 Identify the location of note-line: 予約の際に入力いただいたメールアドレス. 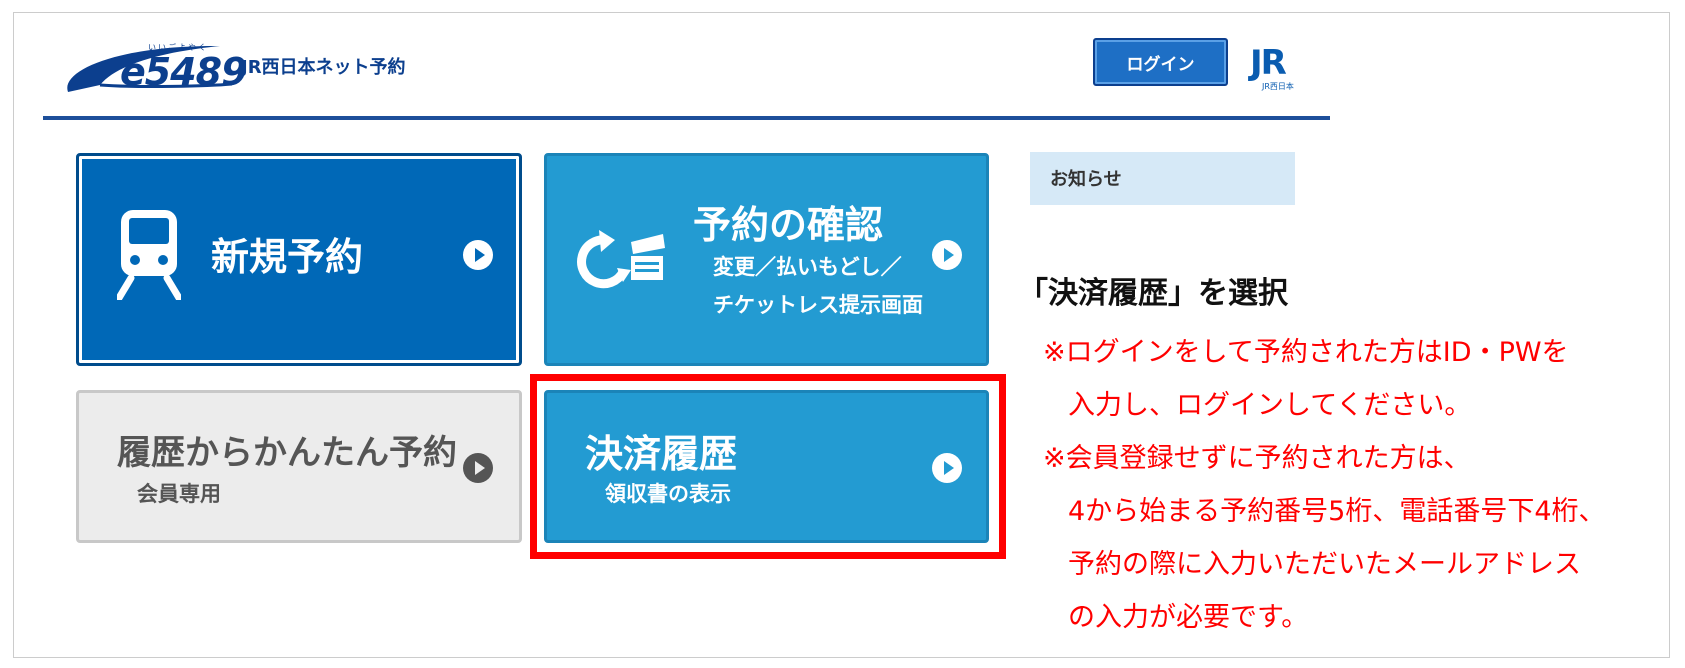
(1324, 564).